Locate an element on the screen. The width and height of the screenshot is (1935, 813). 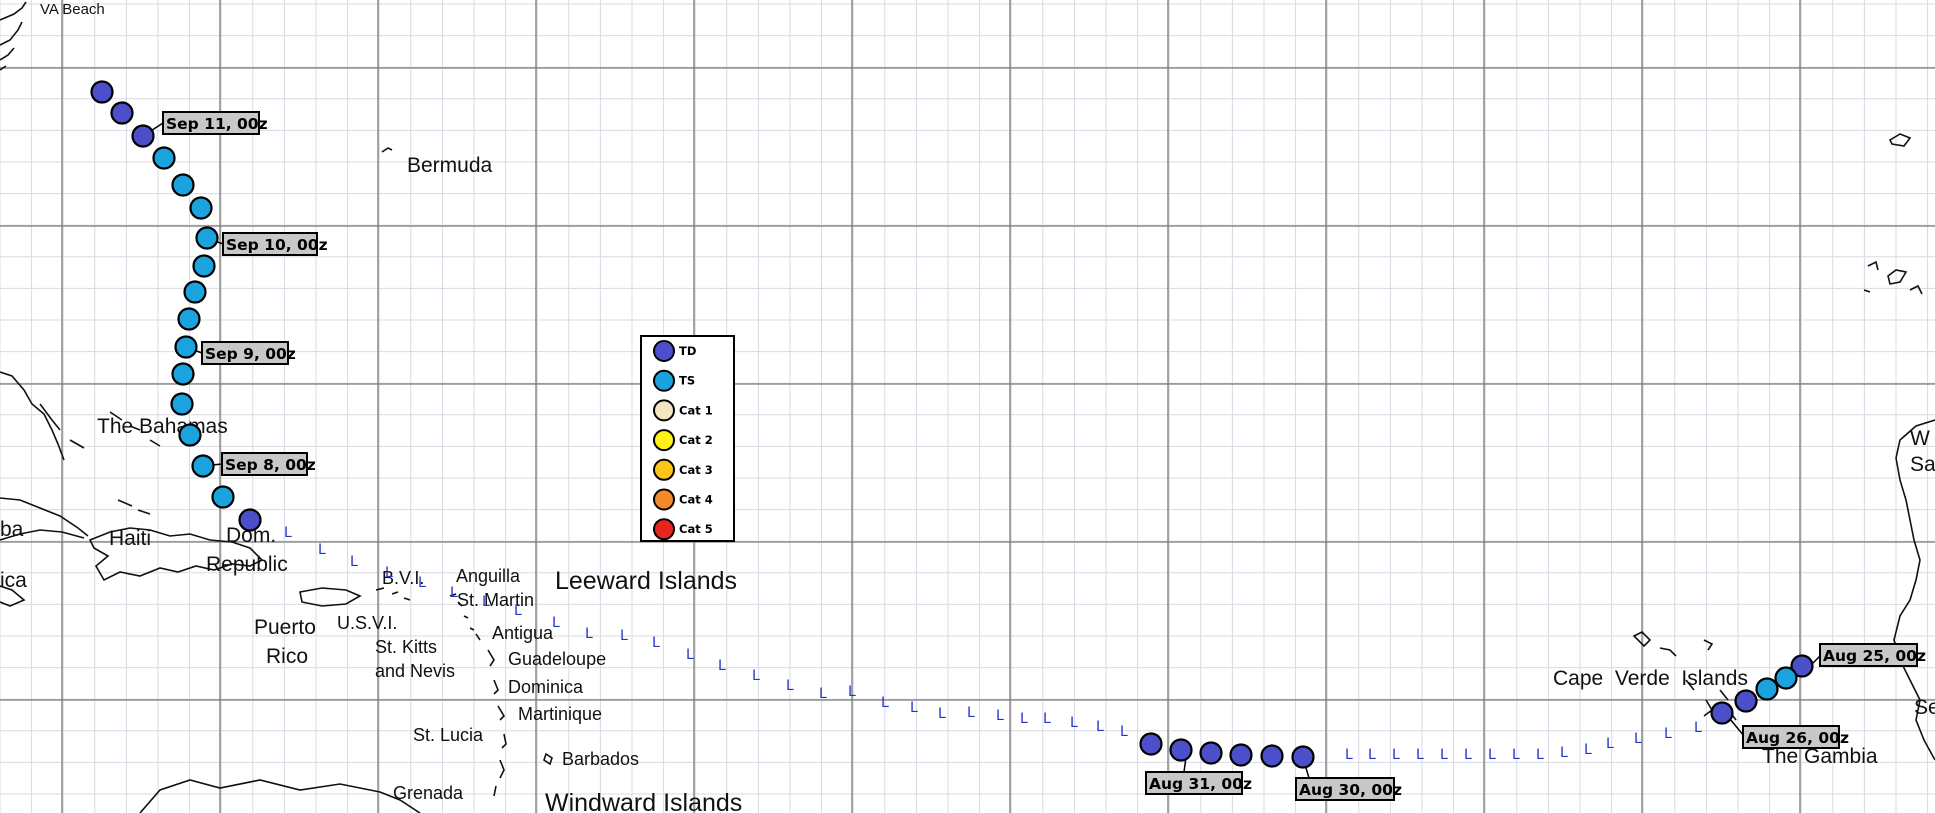
label-haiti: Haiti is located at coordinates (130, 538).